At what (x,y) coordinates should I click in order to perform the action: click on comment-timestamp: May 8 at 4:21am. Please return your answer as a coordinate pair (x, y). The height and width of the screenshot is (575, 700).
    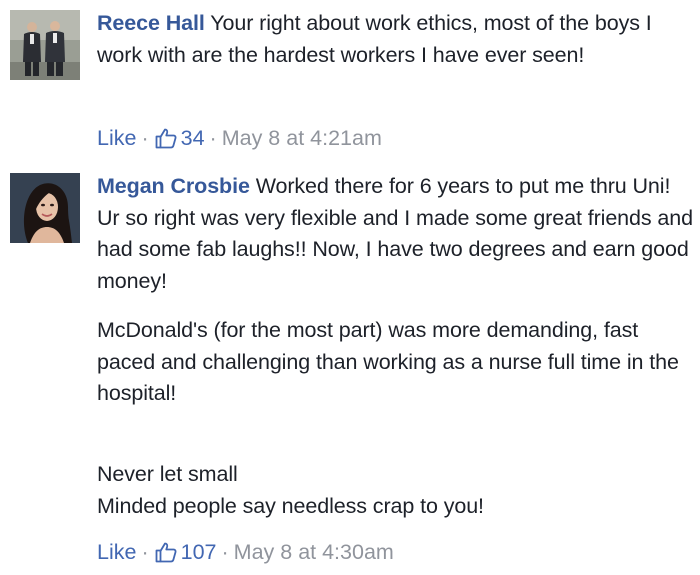
    Looking at the image, I should click on (302, 138).